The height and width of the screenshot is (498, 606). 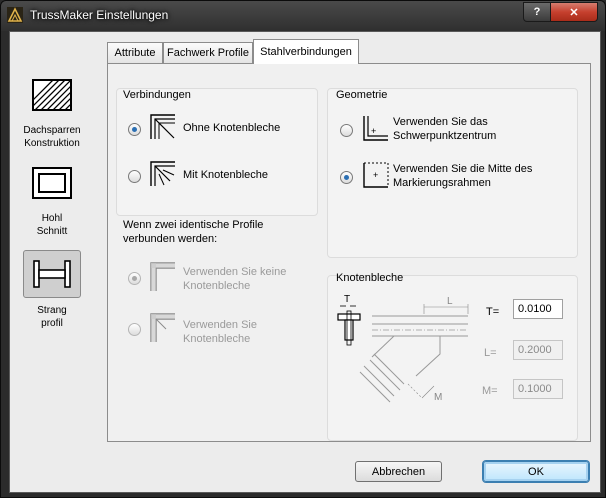 What do you see at coordinates (490, 391) in the screenshot?
I see `field-label-m: M=` at bounding box center [490, 391].